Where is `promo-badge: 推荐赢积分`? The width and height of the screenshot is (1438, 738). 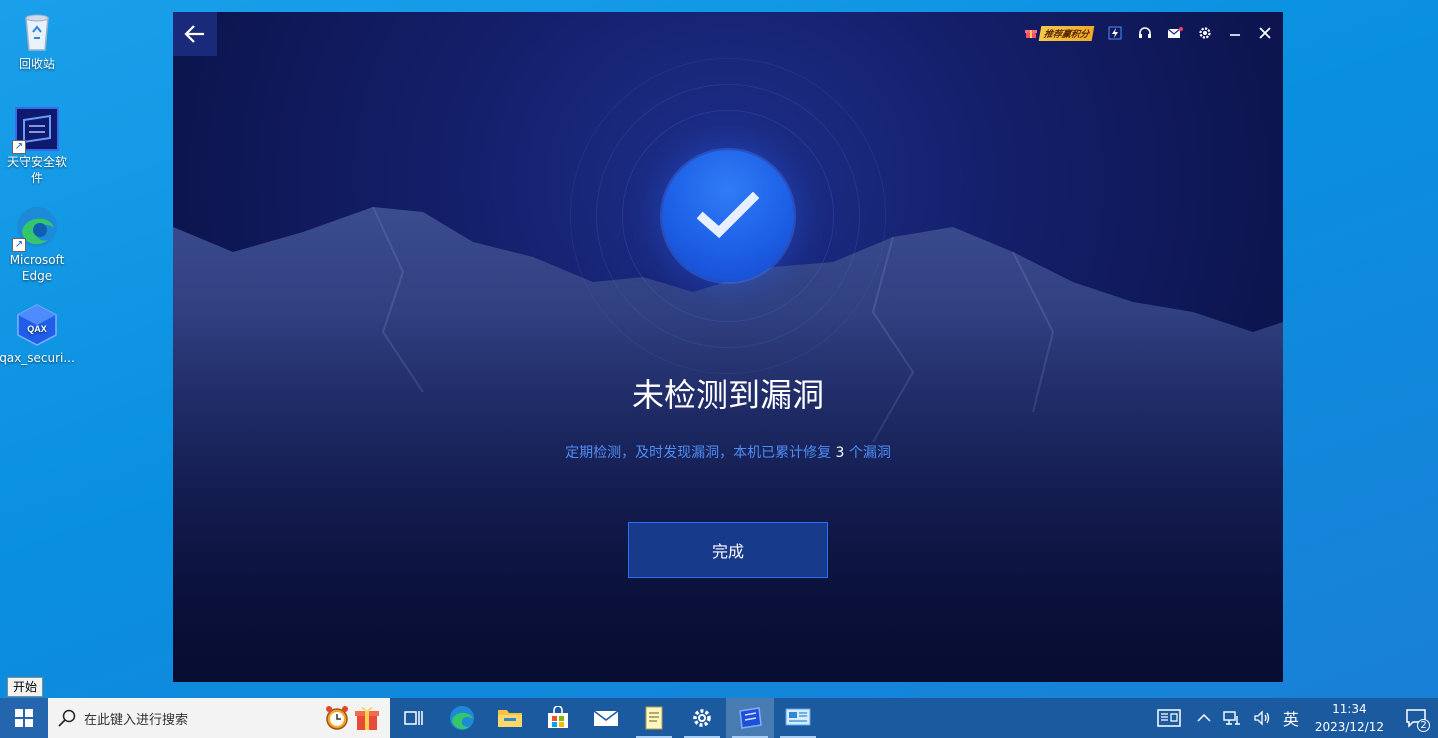
promo-badge: 推荐赢积分 is located at coordinates (1059, 33).